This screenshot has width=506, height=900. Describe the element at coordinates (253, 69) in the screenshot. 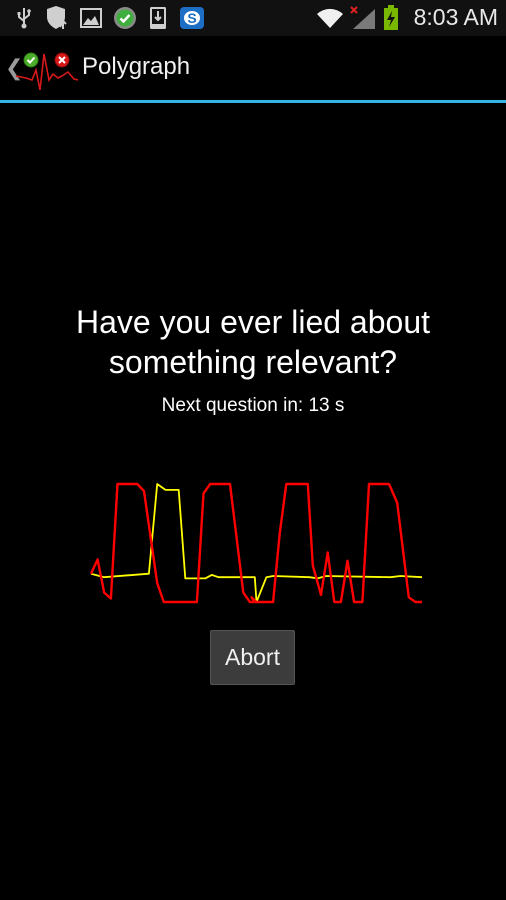

I see `action-bar: ❮ Polygraph` at that location.